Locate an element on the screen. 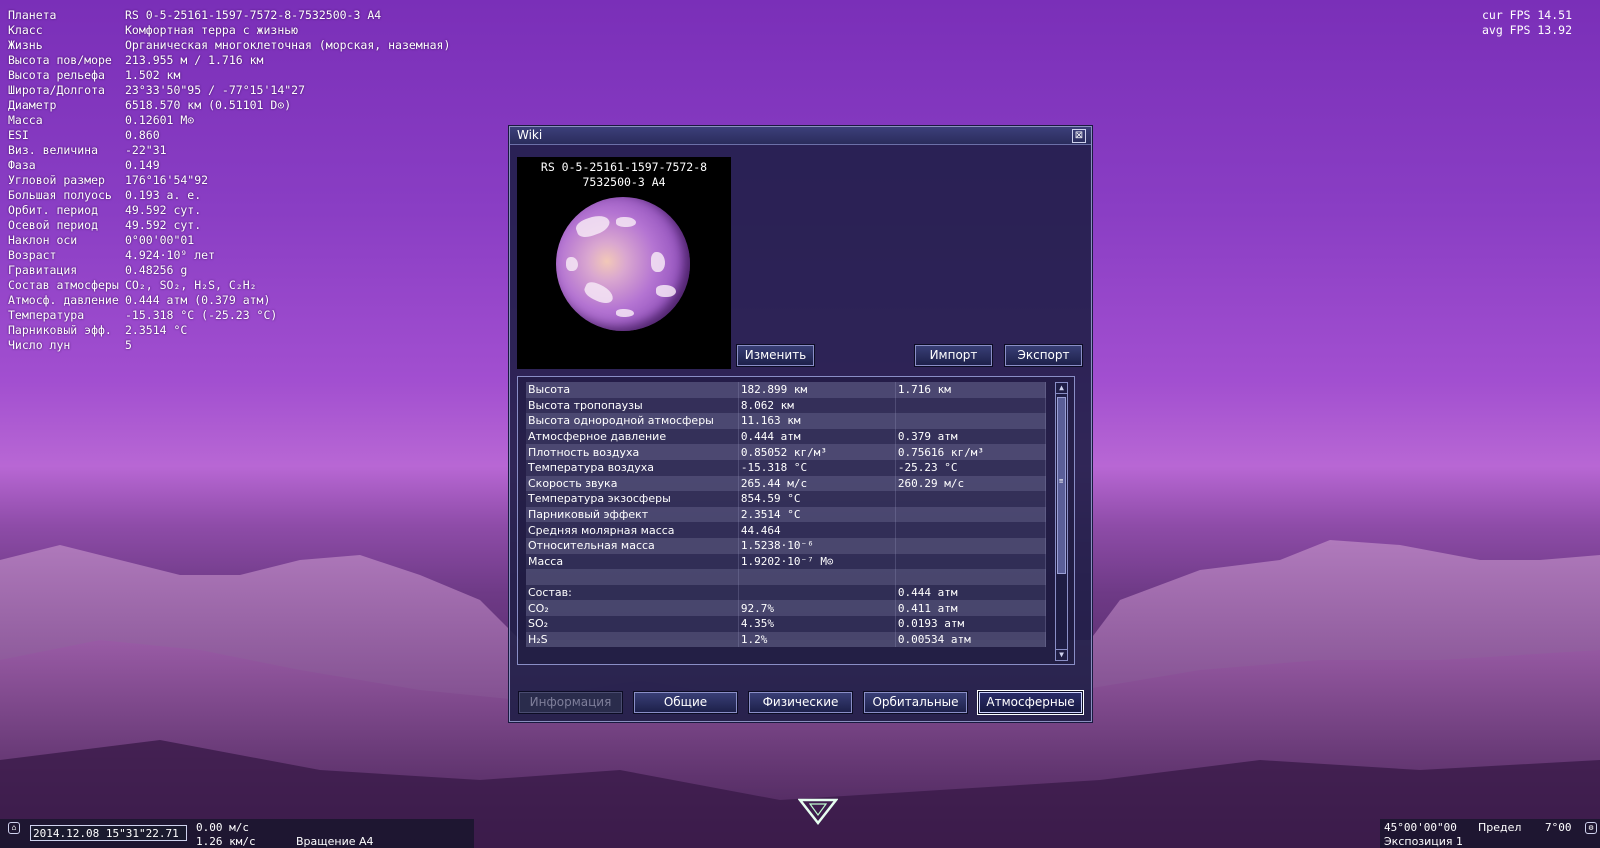  table-cell: Высота тропопаузы is located at coordinates (632, 405).